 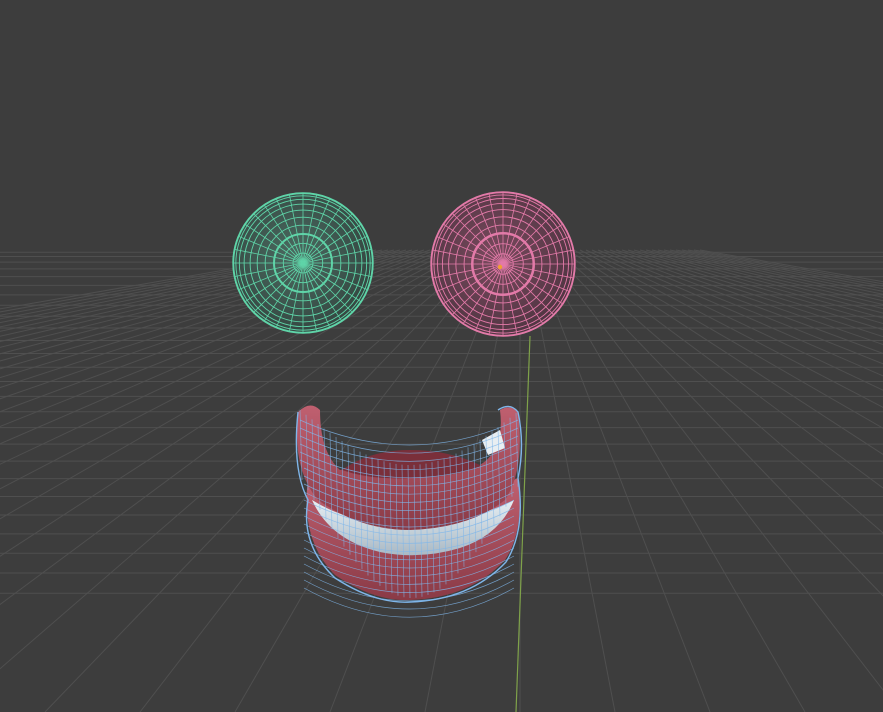 I want to click on mouth-teeth-mesh, so click(x=409, y=511).